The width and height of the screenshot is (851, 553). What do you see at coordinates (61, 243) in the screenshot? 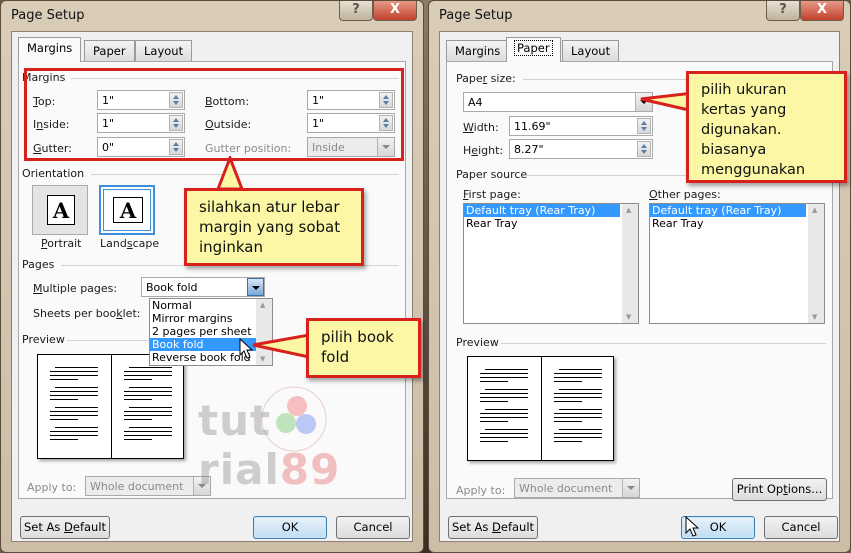
I see `portrait-label: Portrait` at bounding box center [61, 243].